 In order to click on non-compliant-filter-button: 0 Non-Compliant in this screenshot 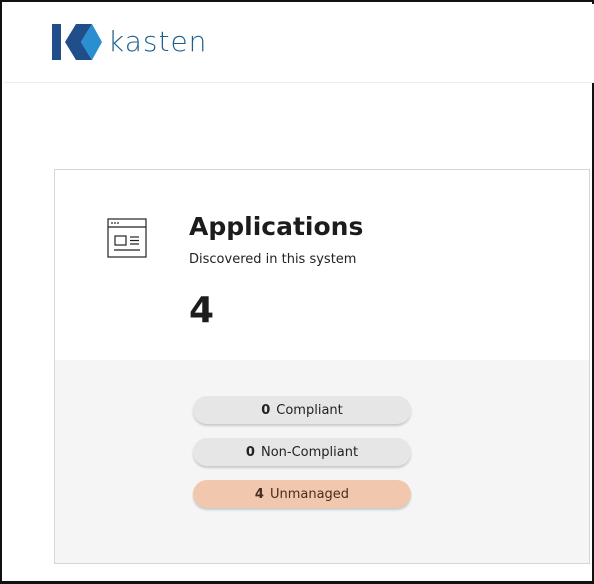, I will do `click(302, 452)`.